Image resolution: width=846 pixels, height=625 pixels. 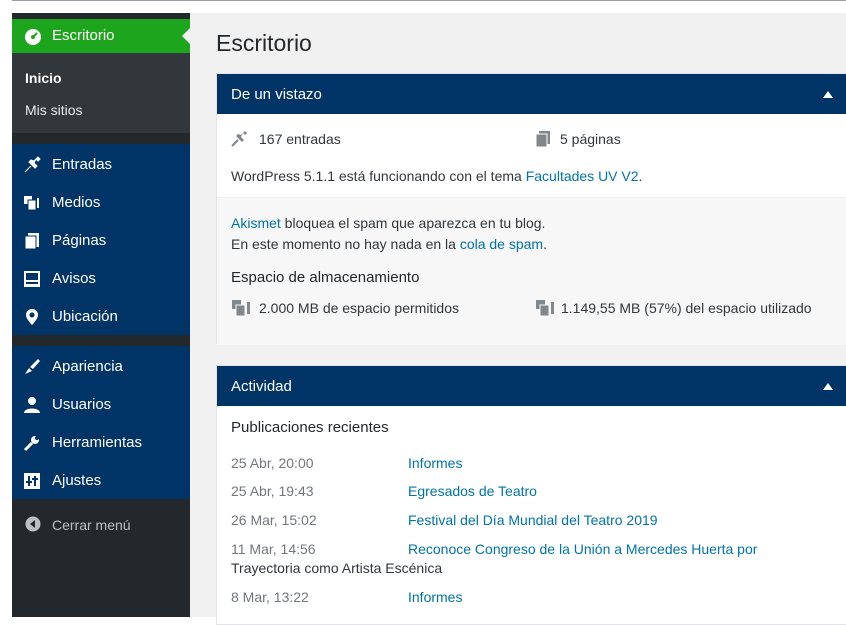 I want to click on menu-group-admin: Apariencia Usuarios Herramientas Ajustes, so click(x=101, y=422).